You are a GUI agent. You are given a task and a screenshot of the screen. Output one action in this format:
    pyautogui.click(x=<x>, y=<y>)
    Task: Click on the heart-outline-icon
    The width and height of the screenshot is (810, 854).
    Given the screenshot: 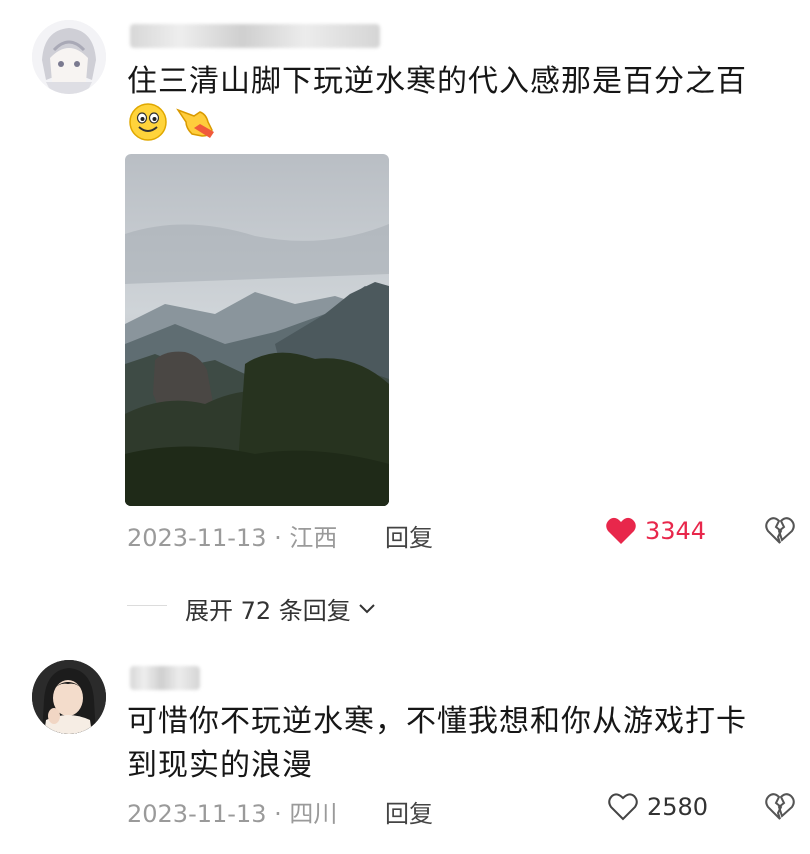 What is the action you would take?
    pyautogui.click(x=623, y=807)
    